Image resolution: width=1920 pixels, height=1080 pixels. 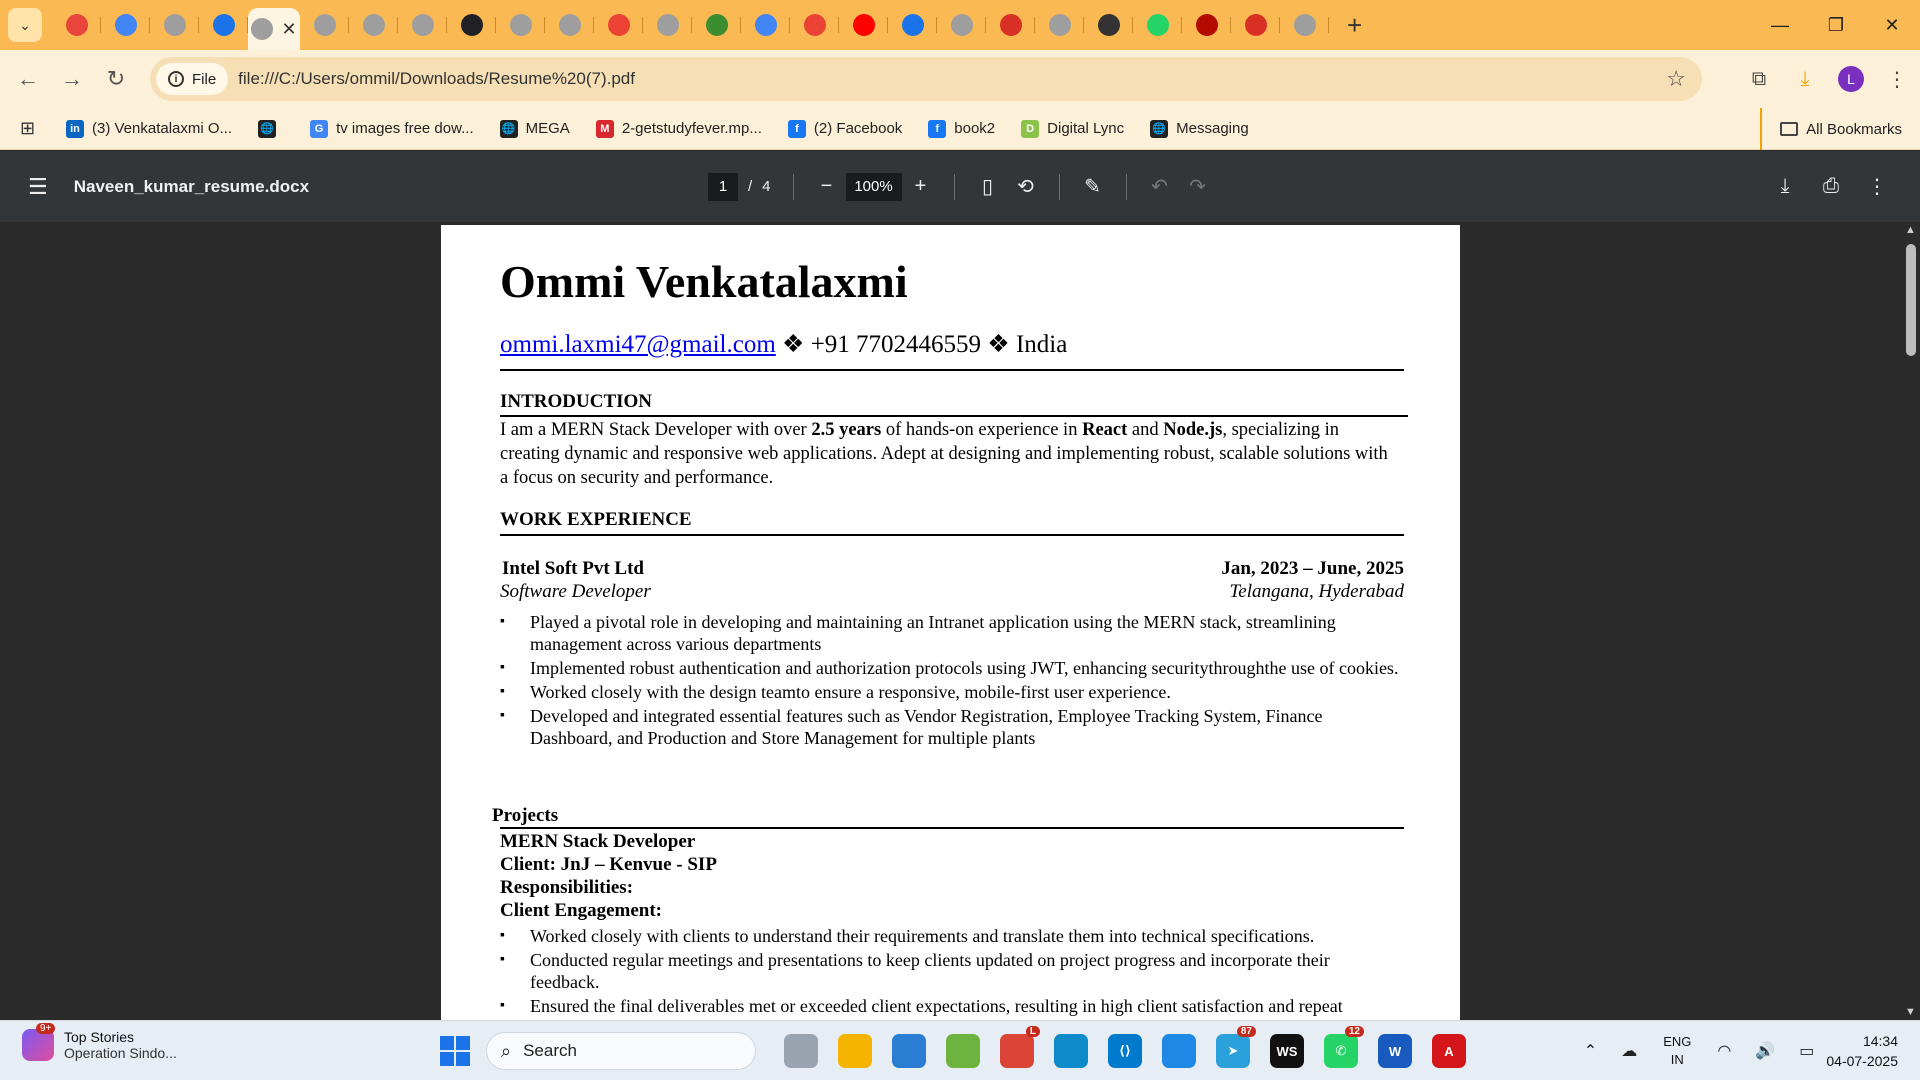 What do you see at coordinates (28, 79) in the screenshot?
I see `back-button: ←` at bounding box center [28, 79].